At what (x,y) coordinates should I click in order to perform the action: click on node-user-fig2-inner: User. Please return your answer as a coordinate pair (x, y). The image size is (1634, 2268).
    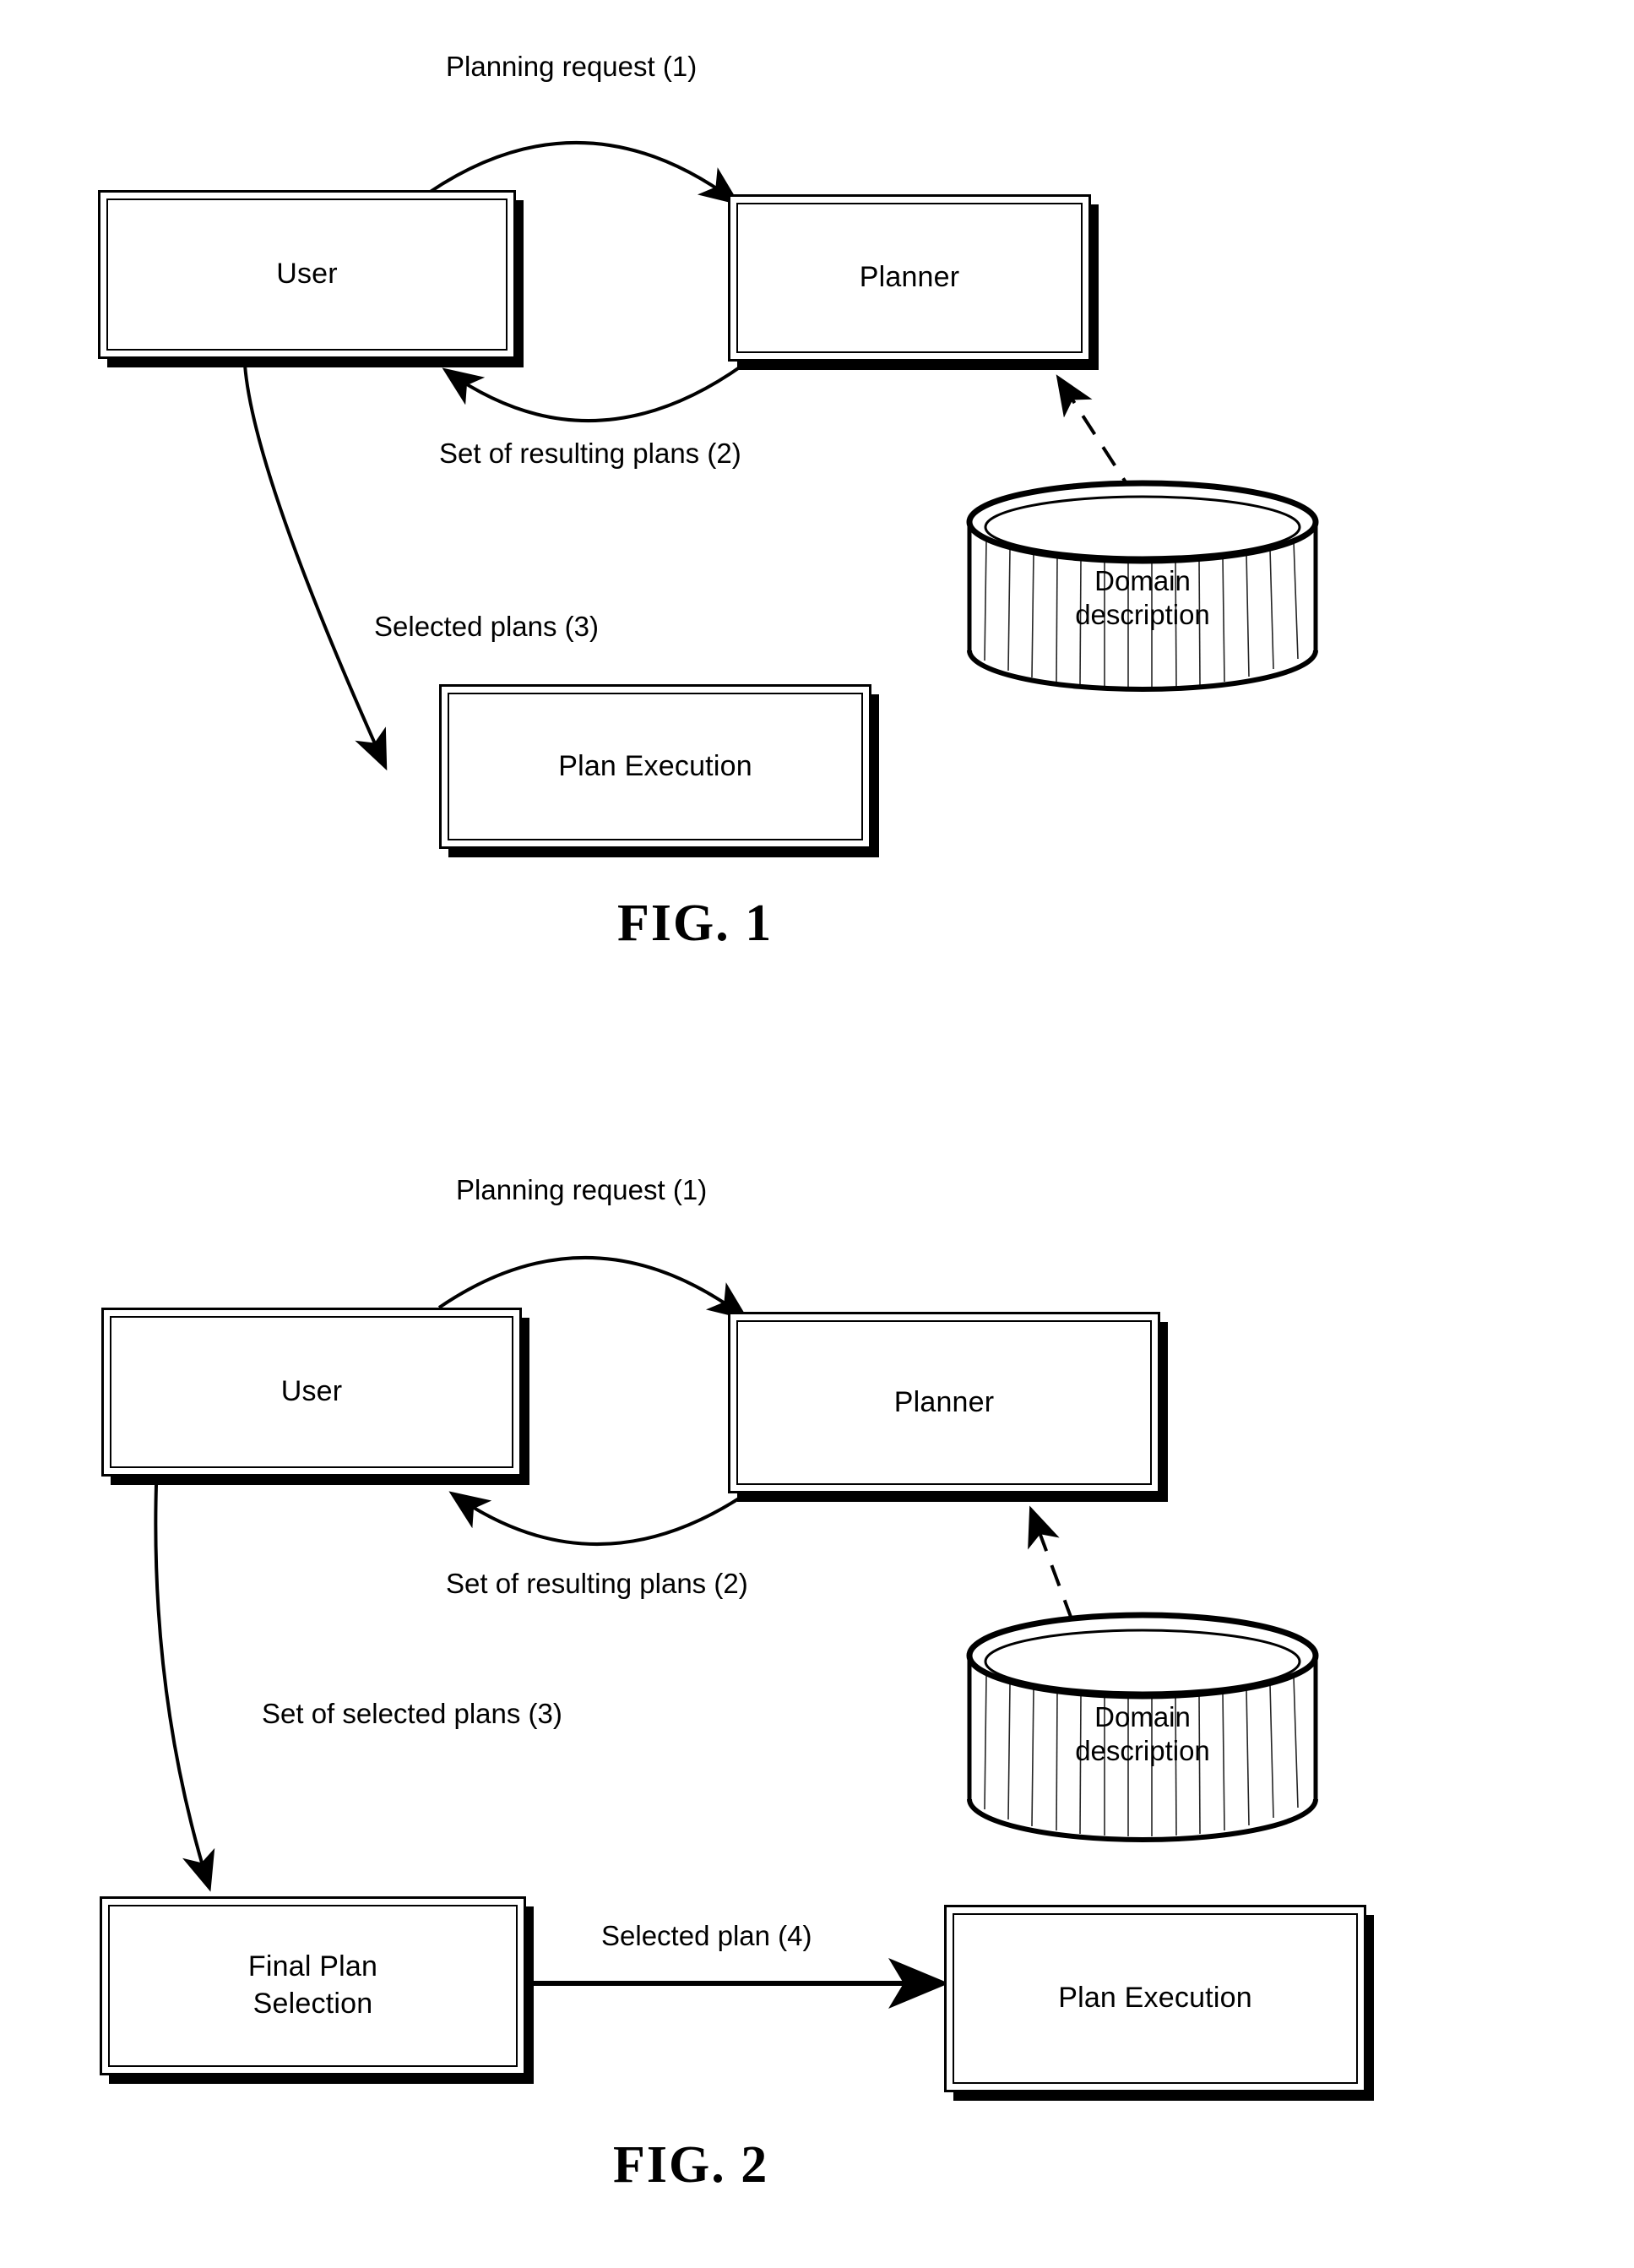
    Looking at the image, I should click on (311, 1392).